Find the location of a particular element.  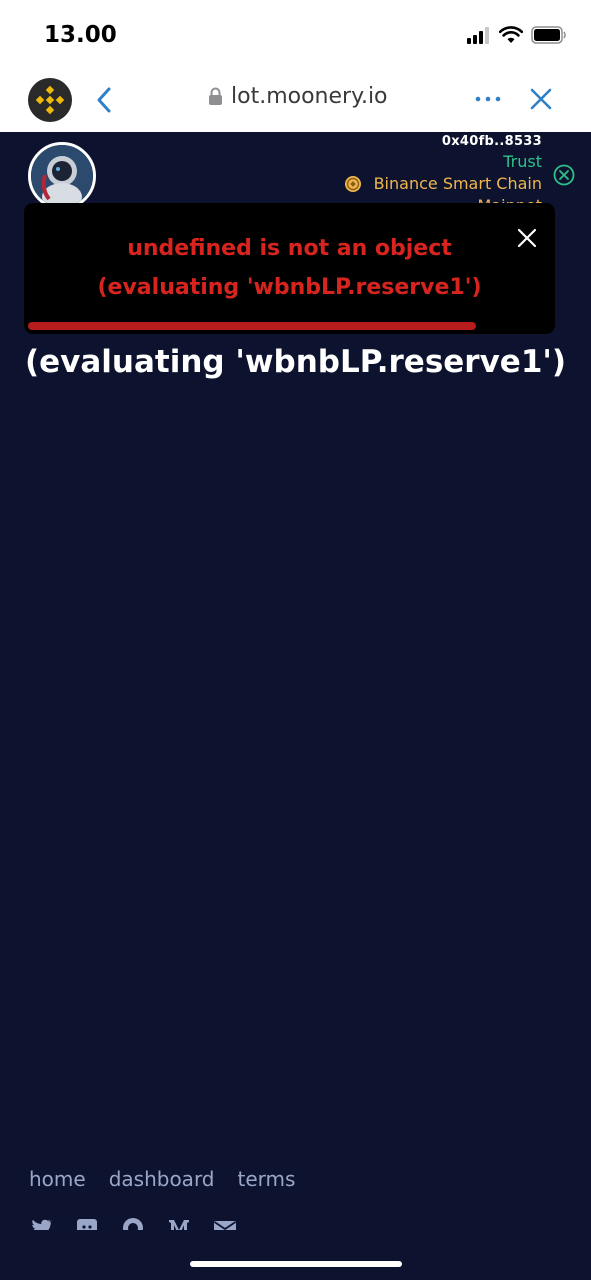

discord-icon is located at coordinates (87, 1223).